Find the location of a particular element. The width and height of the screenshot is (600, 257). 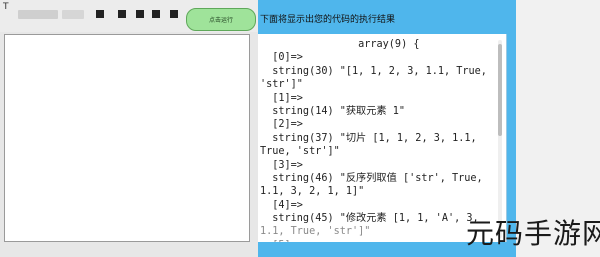

output-line: [0]=> is located at coordinates (281, 58).